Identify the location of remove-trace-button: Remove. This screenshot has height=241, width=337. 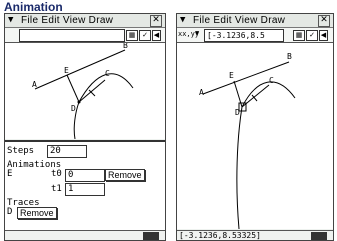
(37, 213).